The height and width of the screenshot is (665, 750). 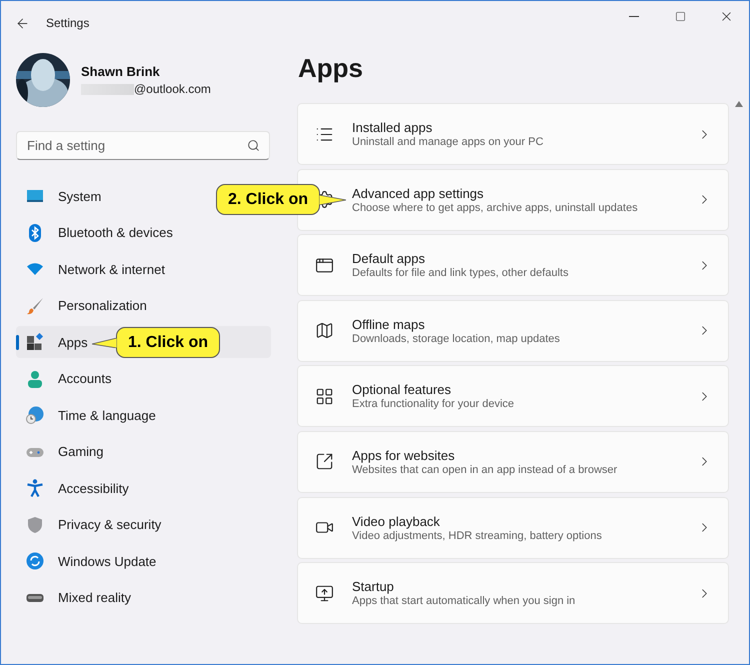 What do you see at coordinates (121, 71) in the screenshot?
I see `account-name: Shawn Brink` at bounding box center [121, 71].